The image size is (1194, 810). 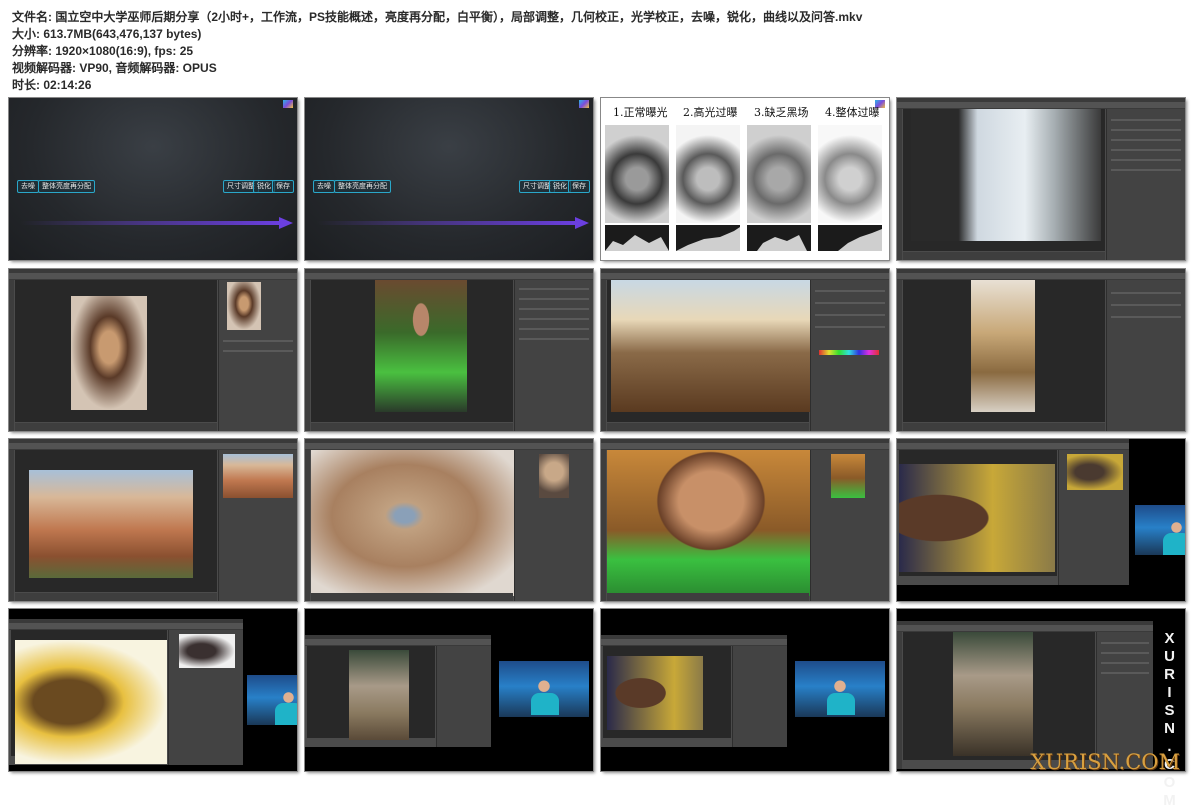 What do you see at coordinates (745, 179) in the screenshot?
I see `thumb-exposure-comparison: 1.正常曝光 2.高光过曝 3.缺乏黑场 4.整体过曝` at bounding box center [745, 179].